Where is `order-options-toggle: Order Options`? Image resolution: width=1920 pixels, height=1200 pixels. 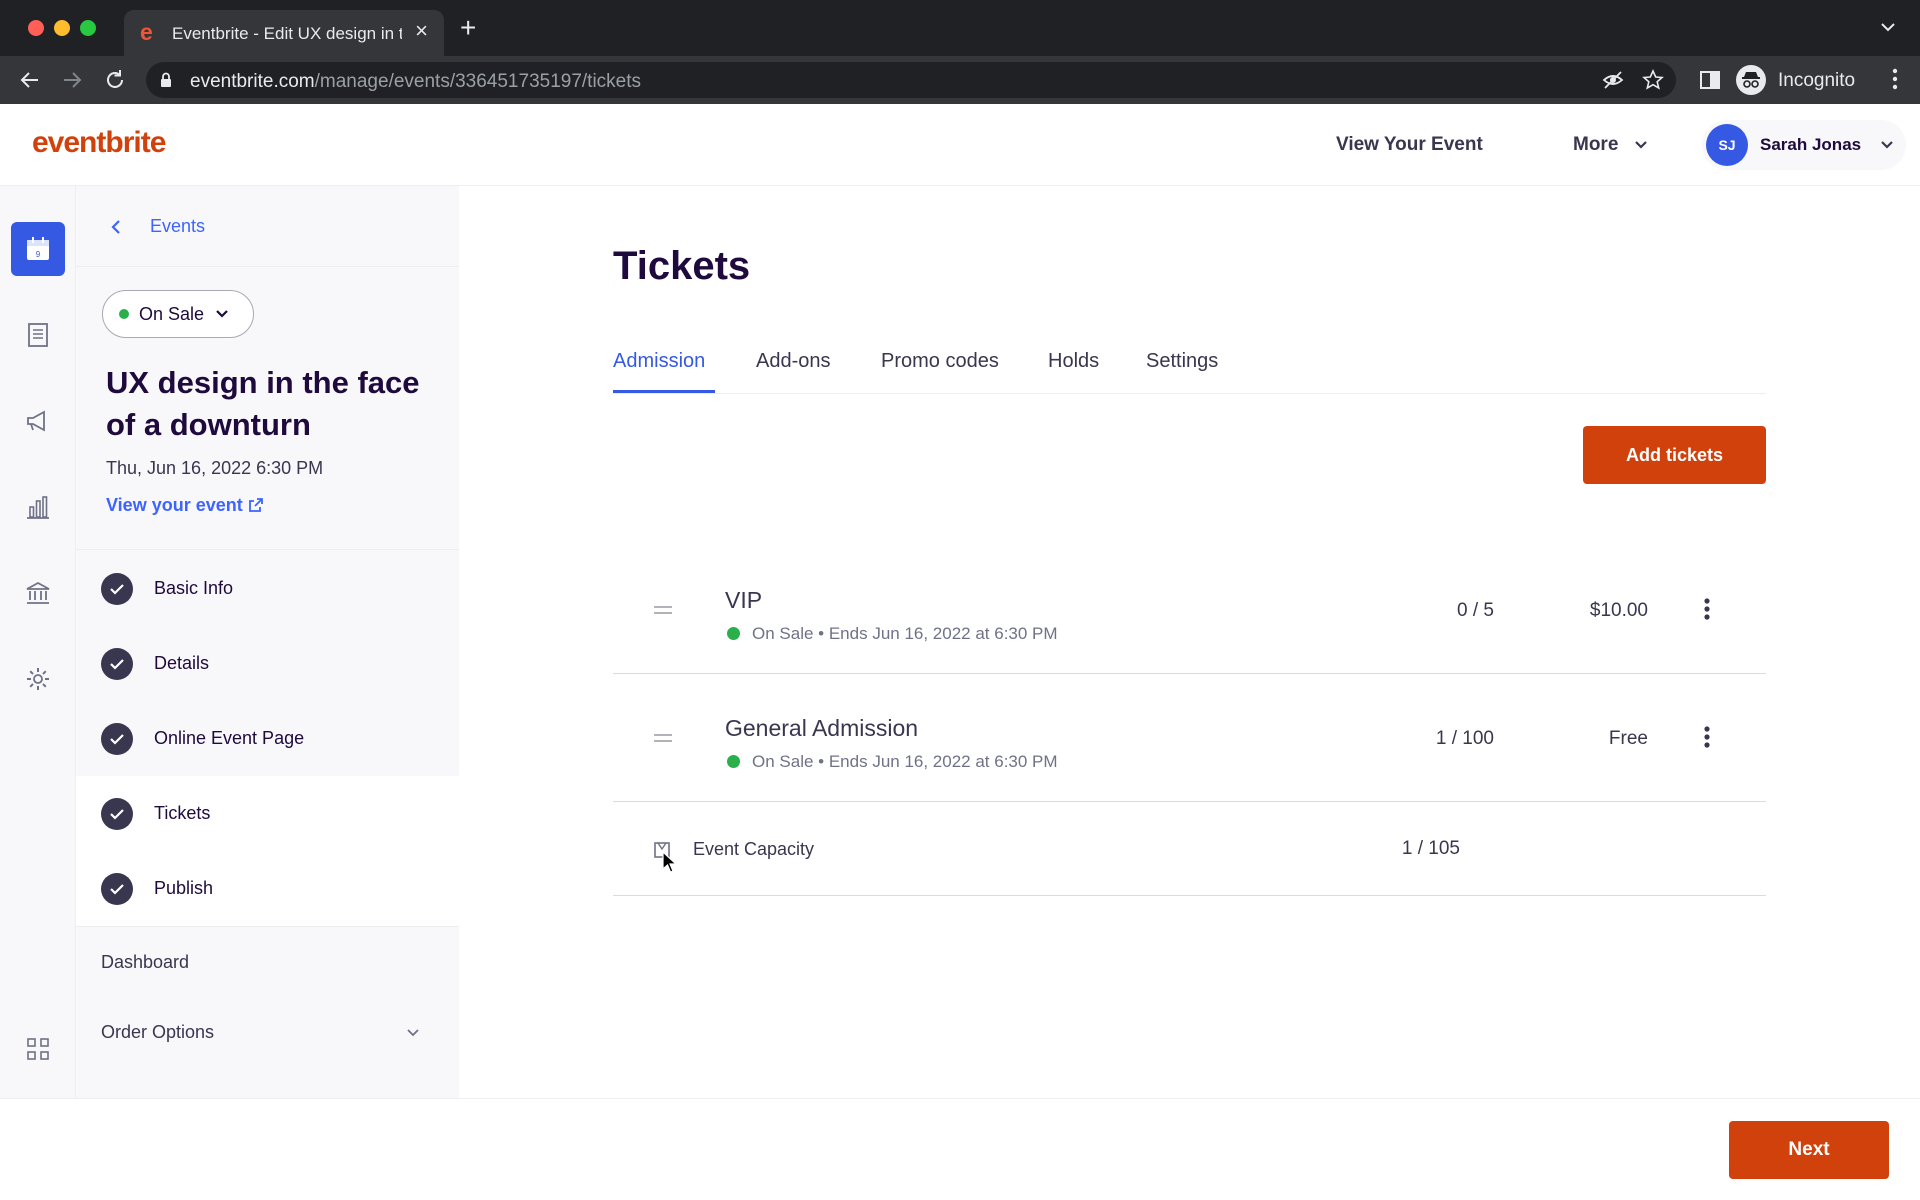 order-options-toggle: Order Options is located at coordinates (157, 1032).